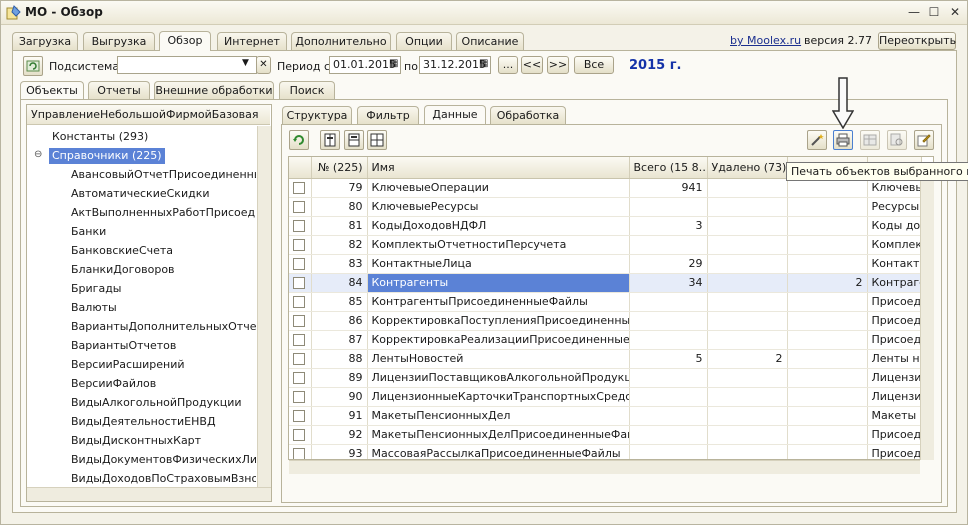 The width and height of the screenshot is (968, 525). Describe the element at coordinates (498, 168) in the screenshot. I see `column-header-name: Имя` at that location.